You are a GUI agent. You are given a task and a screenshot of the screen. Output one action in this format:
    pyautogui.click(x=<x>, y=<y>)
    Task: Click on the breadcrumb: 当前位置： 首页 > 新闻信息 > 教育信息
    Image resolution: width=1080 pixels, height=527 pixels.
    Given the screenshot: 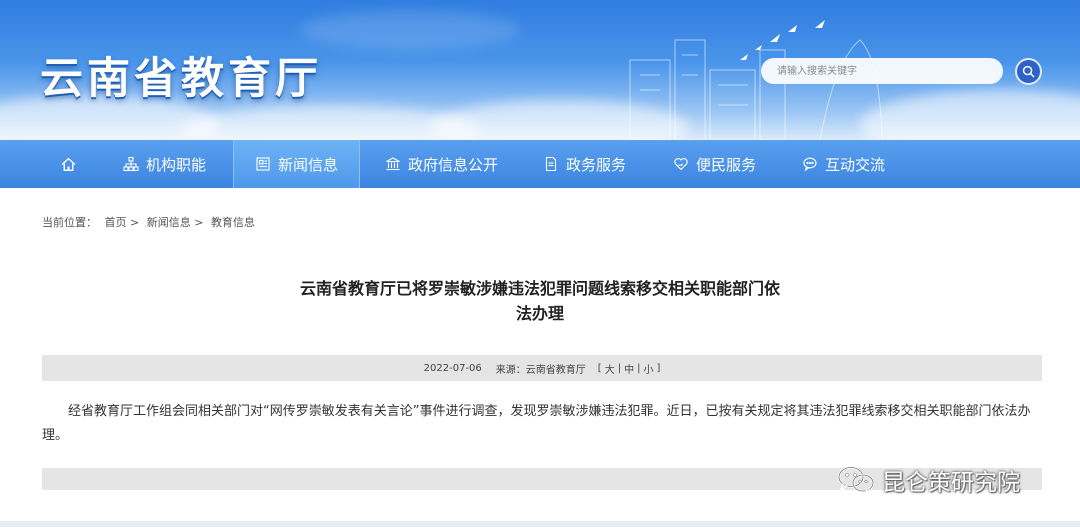 What is the action you would take?
    pyautogui.click(x=148, y=222)
    